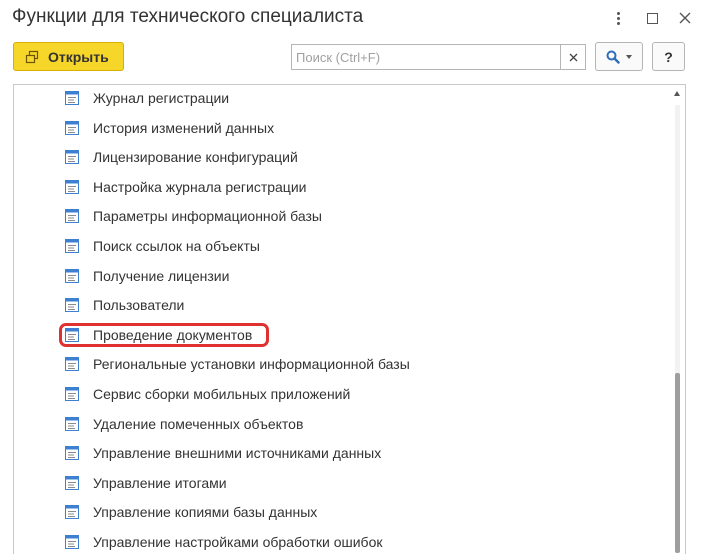 This screenshot has height=554, width=707. I want to click on scroll-up-arrow-icon, so click(677, 93).